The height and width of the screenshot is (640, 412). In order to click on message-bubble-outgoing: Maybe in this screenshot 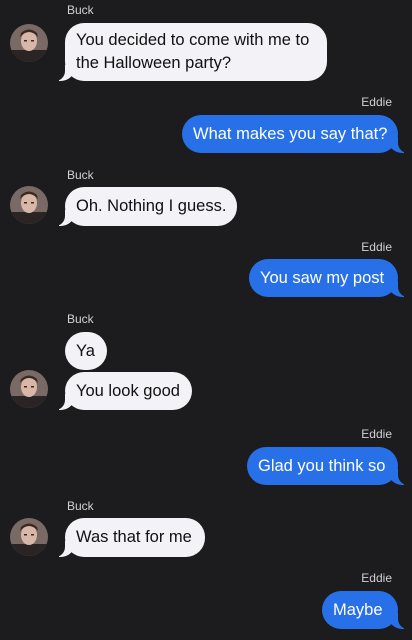, I will do `click(365, 610)`.